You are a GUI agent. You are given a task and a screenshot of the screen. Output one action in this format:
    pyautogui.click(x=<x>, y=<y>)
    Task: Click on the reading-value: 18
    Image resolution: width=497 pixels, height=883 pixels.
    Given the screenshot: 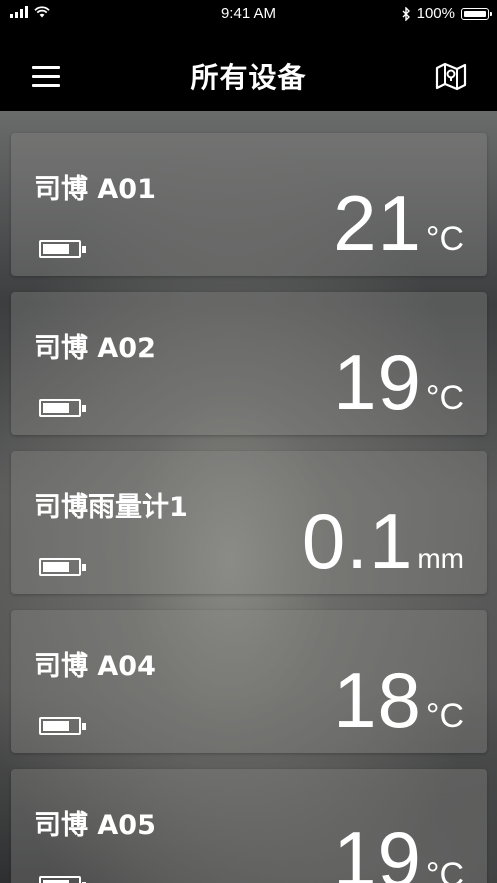 What is the action you would take?
    pyautogui.click(x=377, y=700)
    